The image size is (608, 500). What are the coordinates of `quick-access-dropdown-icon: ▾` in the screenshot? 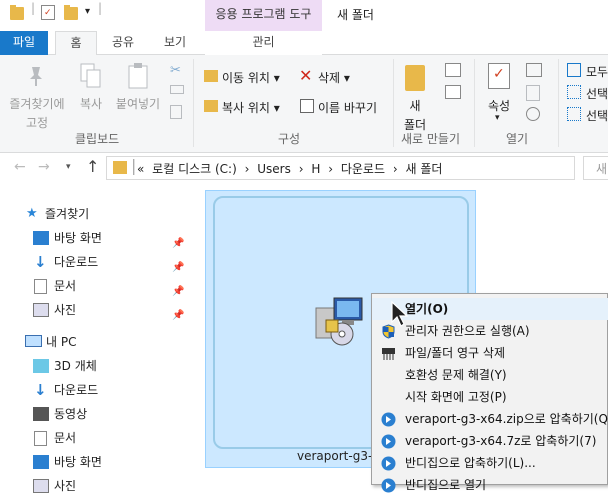 It's located at (87, 11).